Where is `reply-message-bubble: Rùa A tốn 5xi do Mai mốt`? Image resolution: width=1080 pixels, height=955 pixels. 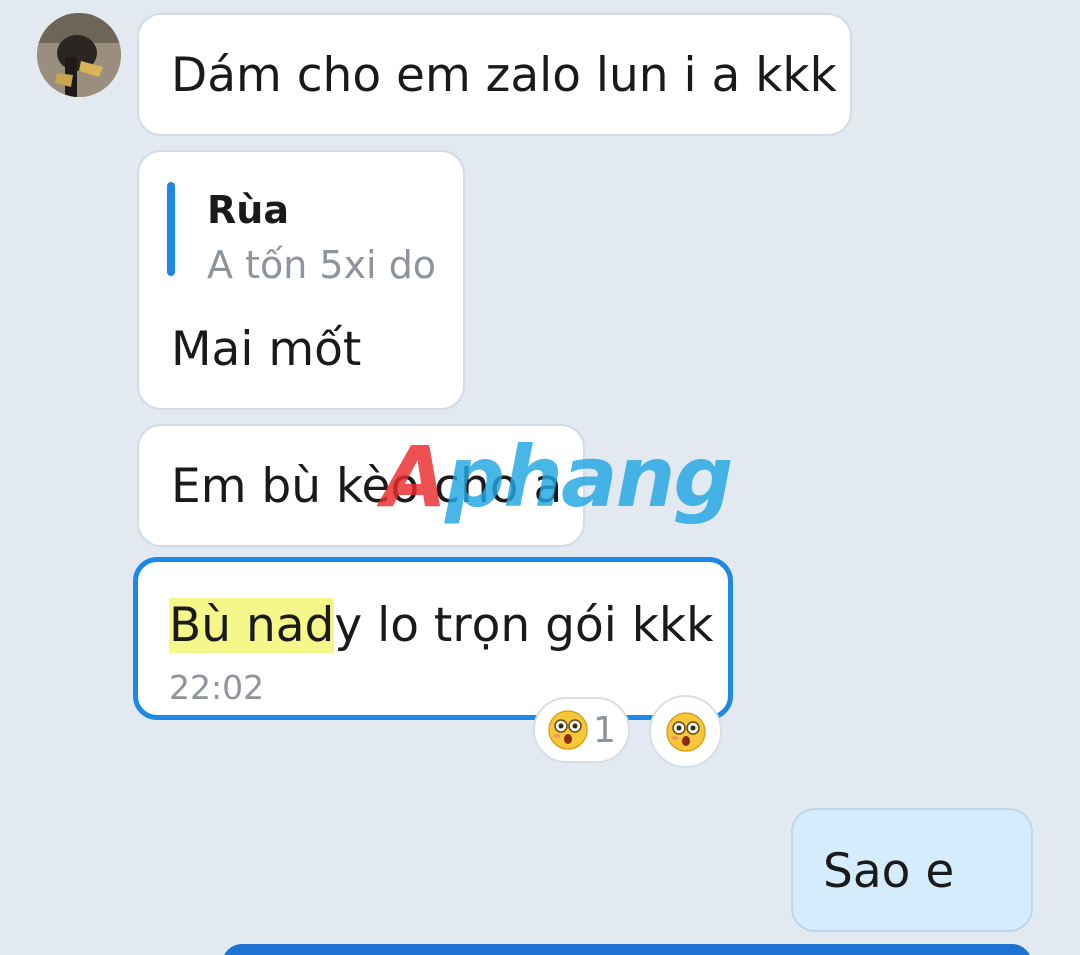
reply-message-bubble: Rùa A tốn 5xi do Mai mốt is located at coordinates (301, 280).